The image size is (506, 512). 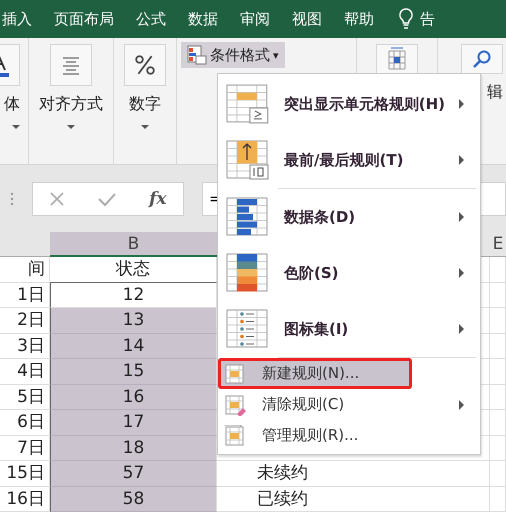 What do you see at coordinates (12, 104) in the screenshot?
I see `group-label: 体` at bounding box center [12, 104].